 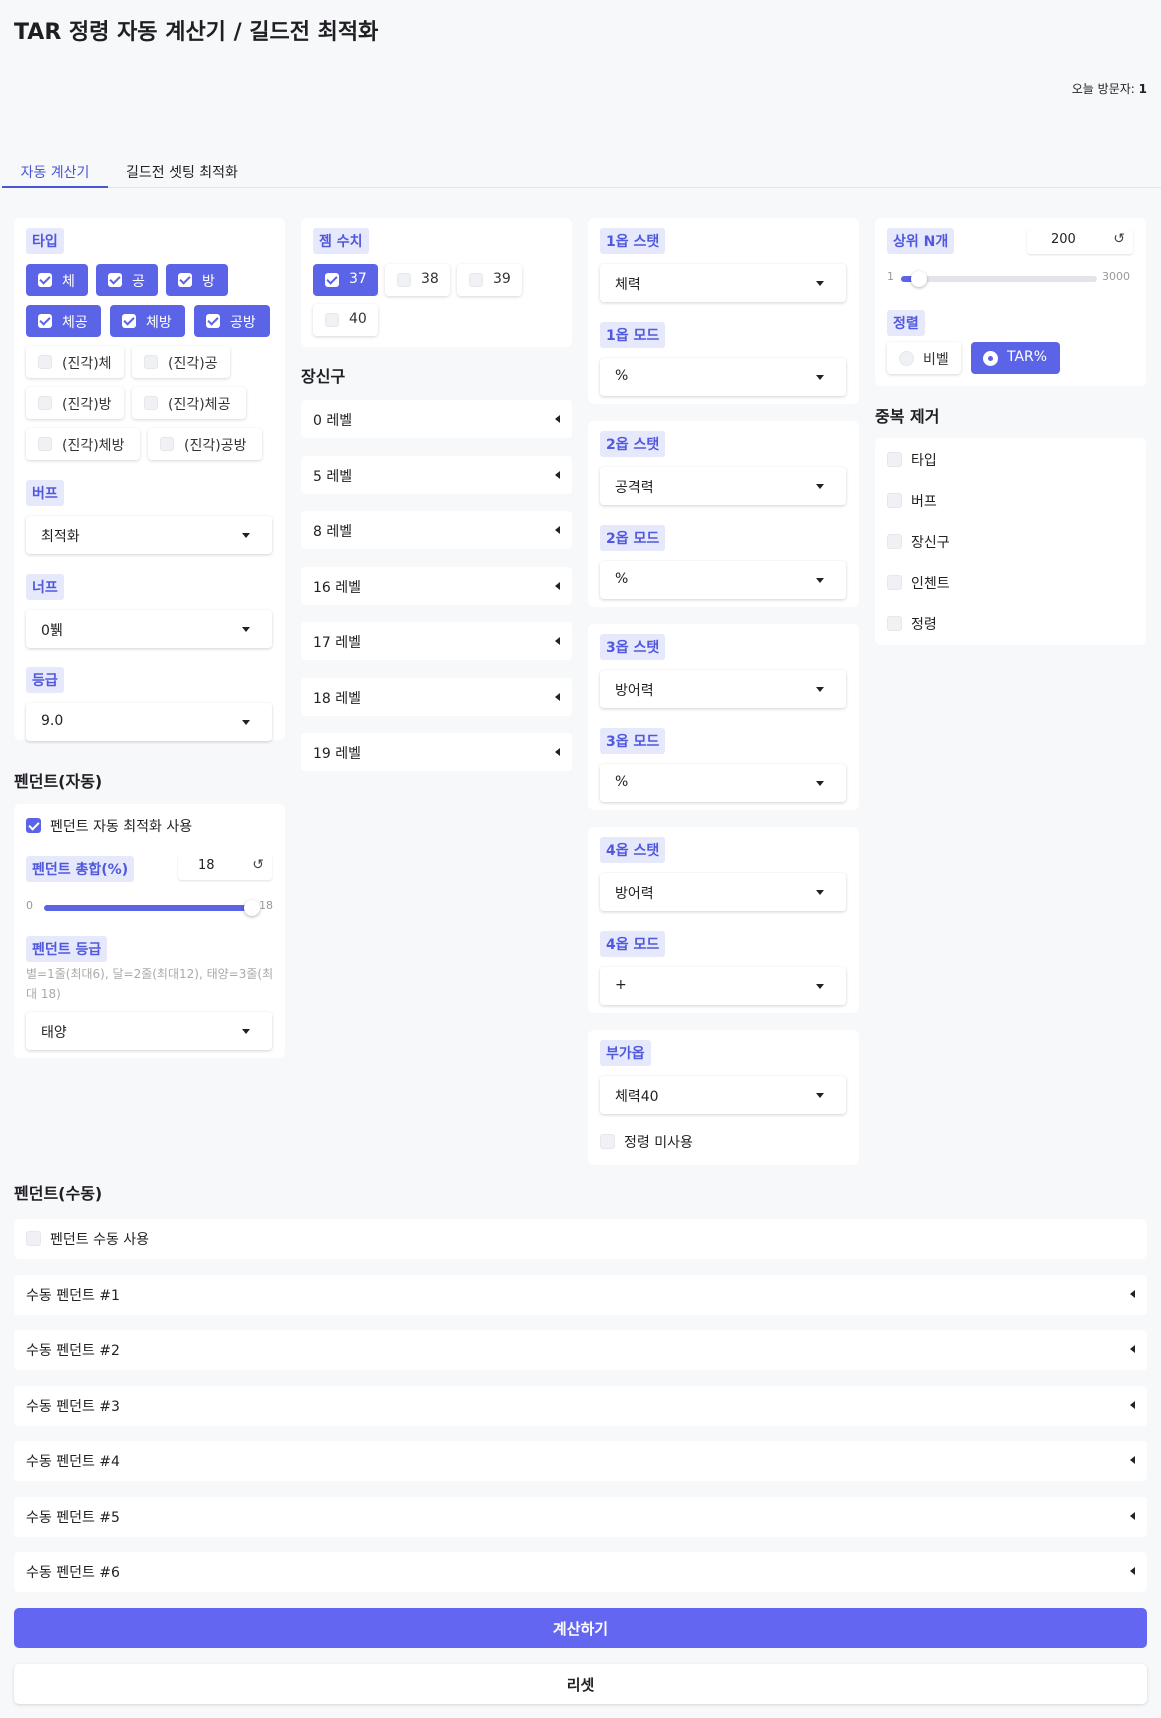 I want to click on sort-option-tar: TAR%, so click(x=1015, y=358).